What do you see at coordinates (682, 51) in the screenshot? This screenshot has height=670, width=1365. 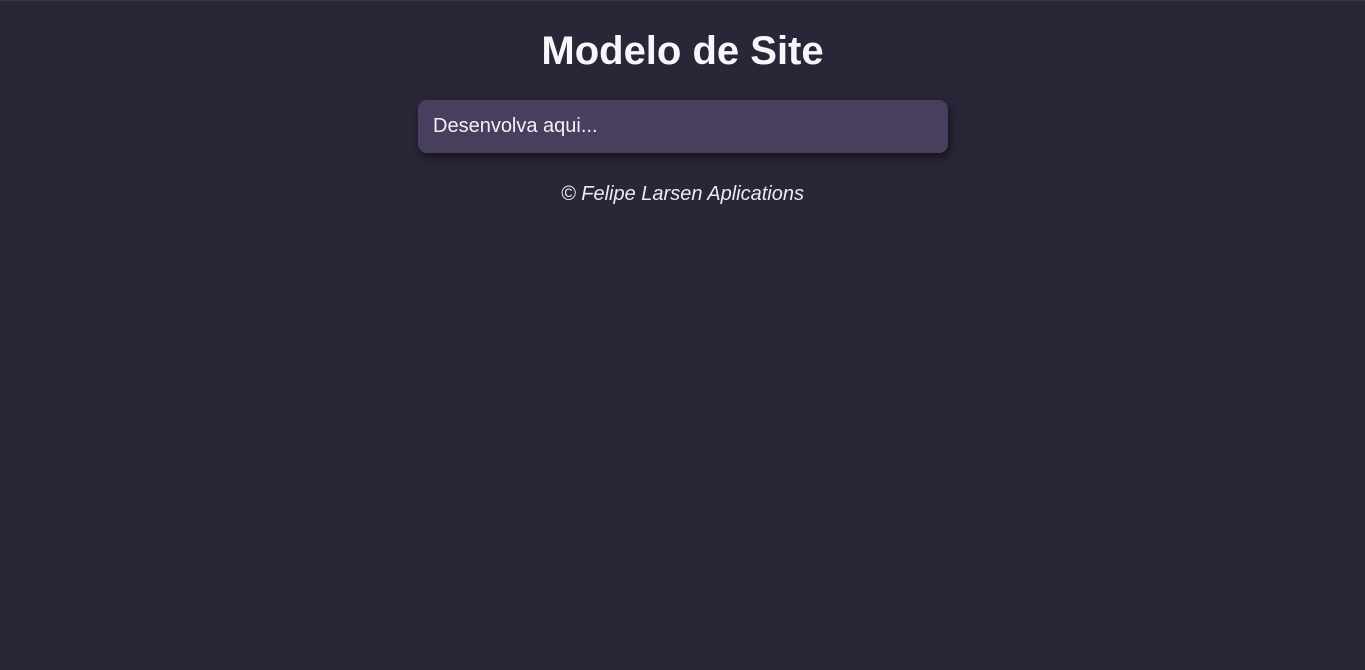 I see `page-title: Modelo de Site` at bounding box center [682, 51].